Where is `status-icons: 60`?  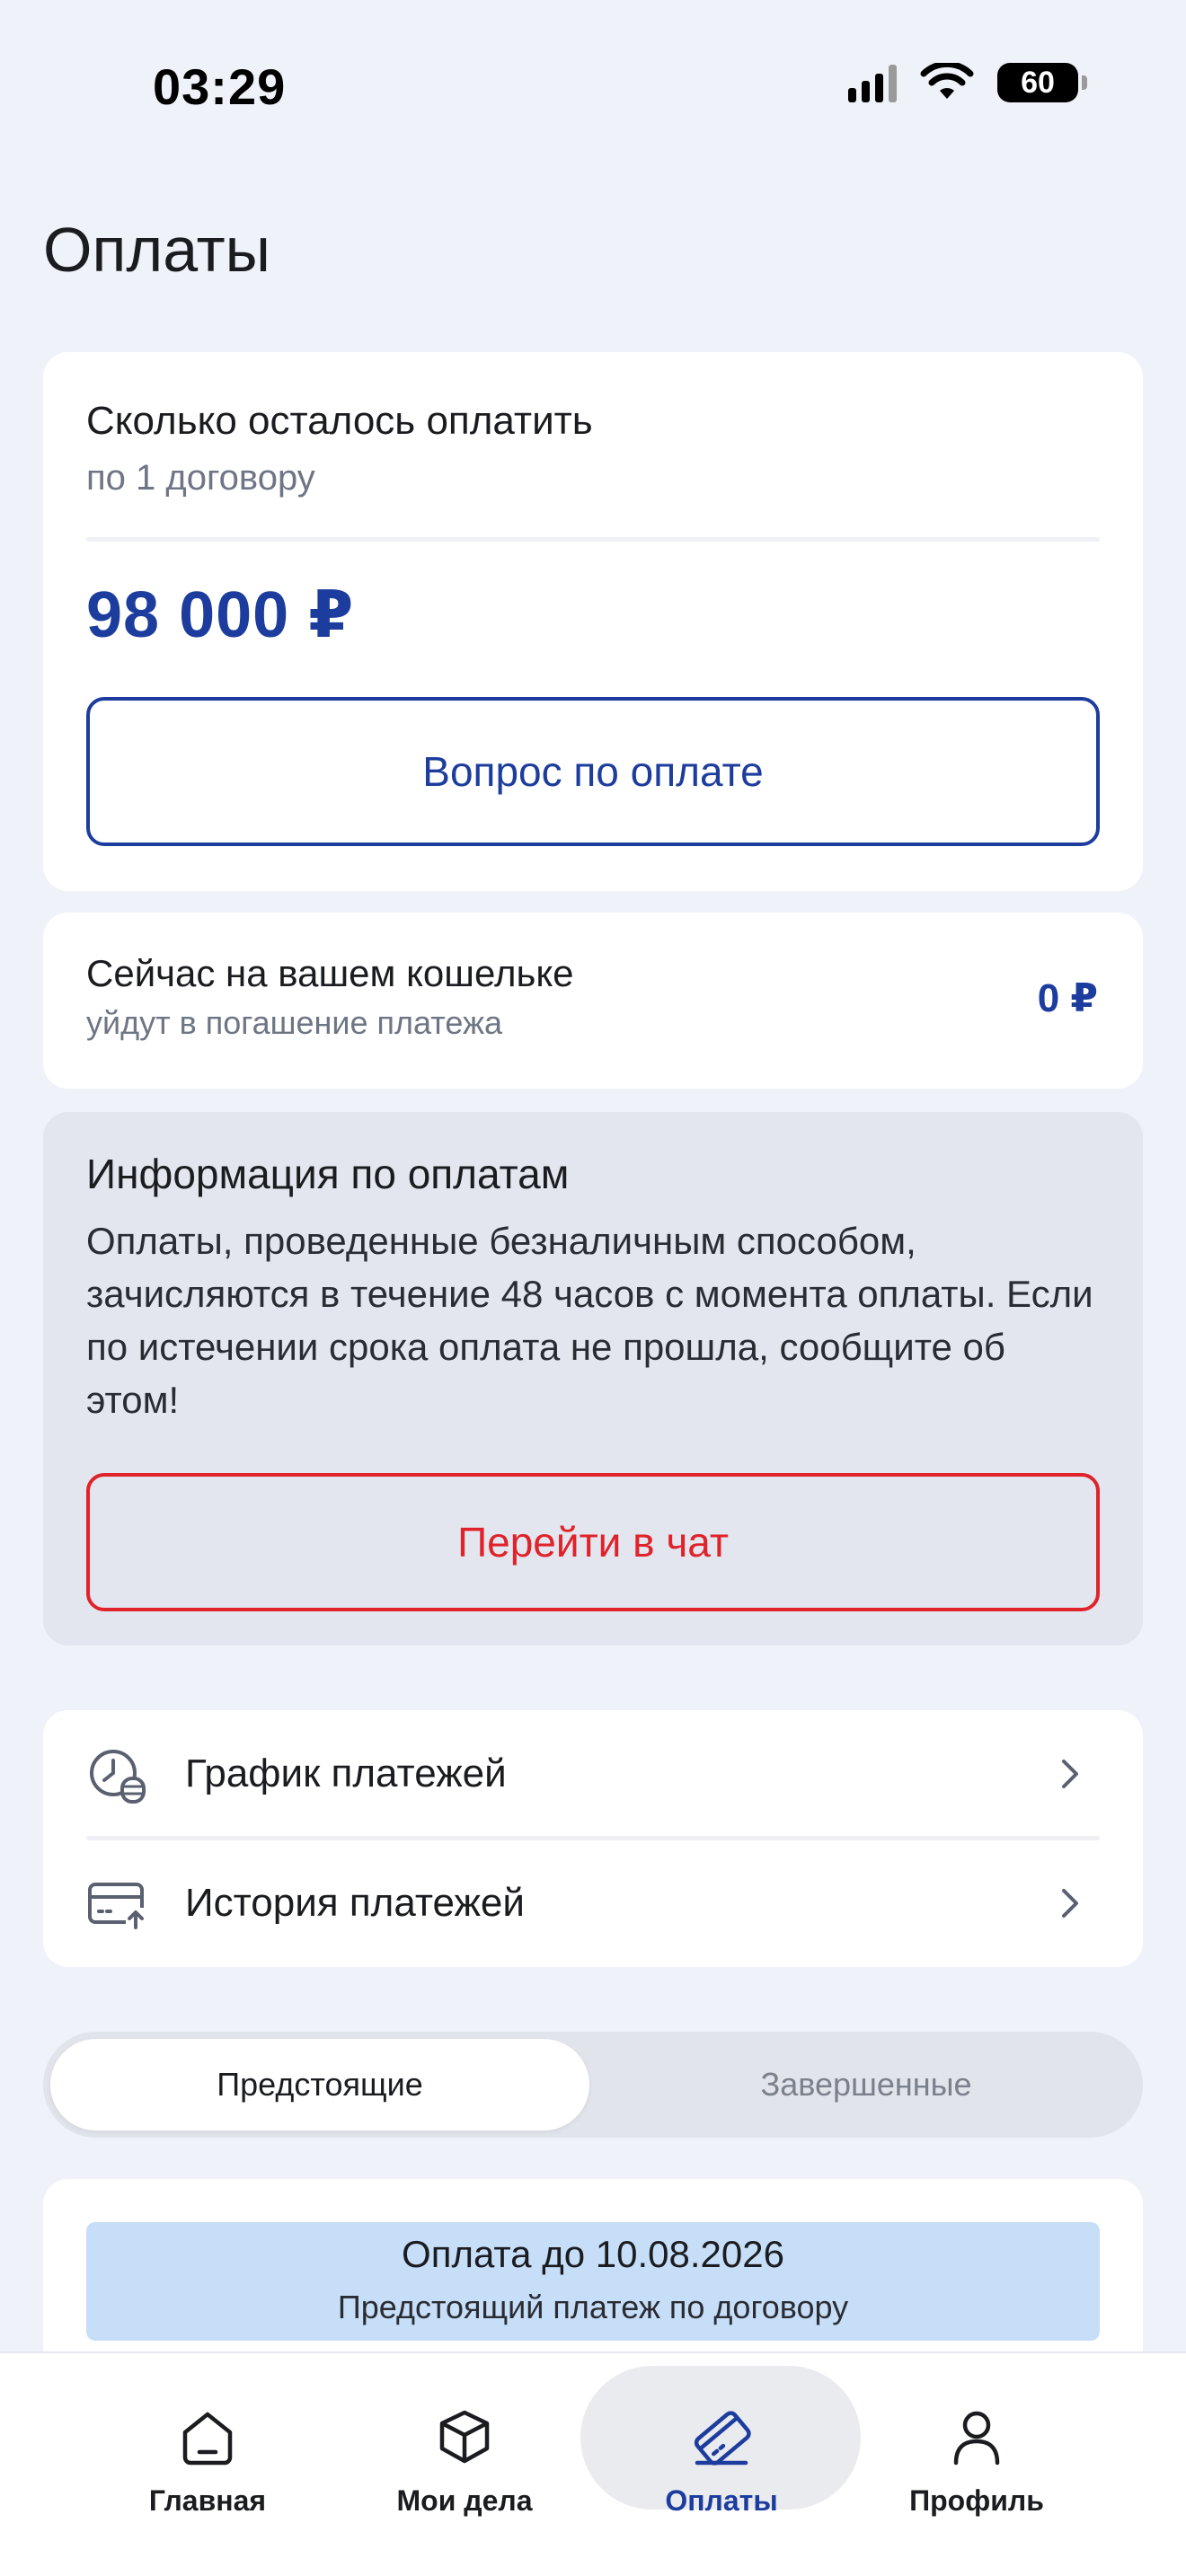
status-icons: 60 is located at coordinates (967, 82).